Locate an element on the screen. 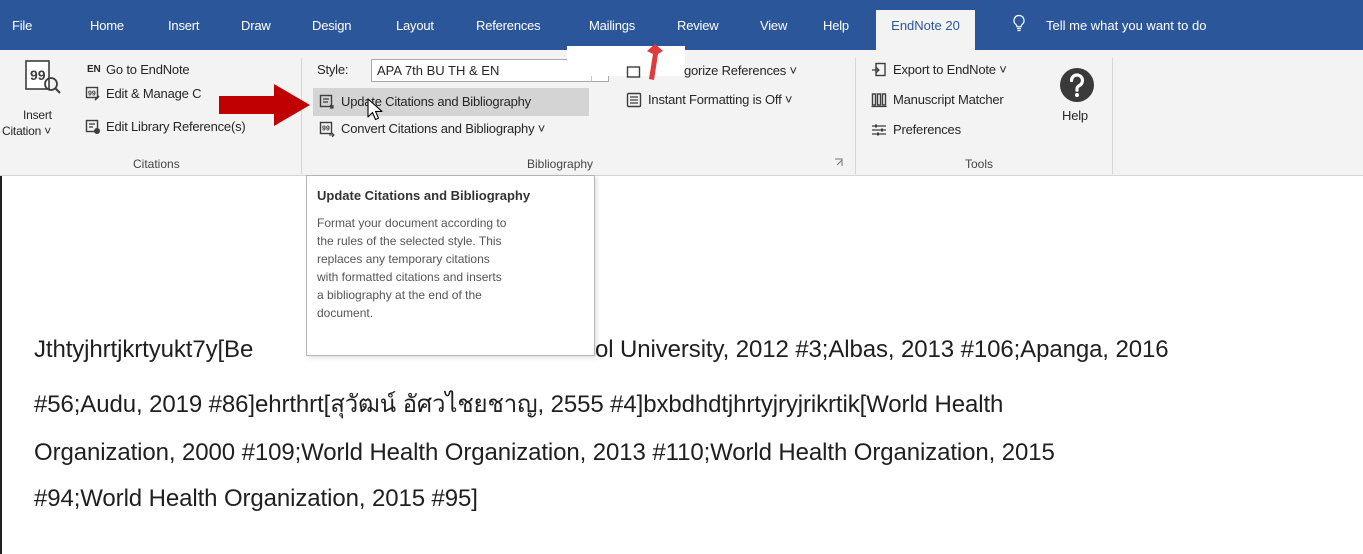 The height and width of the screenshot is (554, 1363). manuscript-matcher-icon is located at coordinates (879, 100).